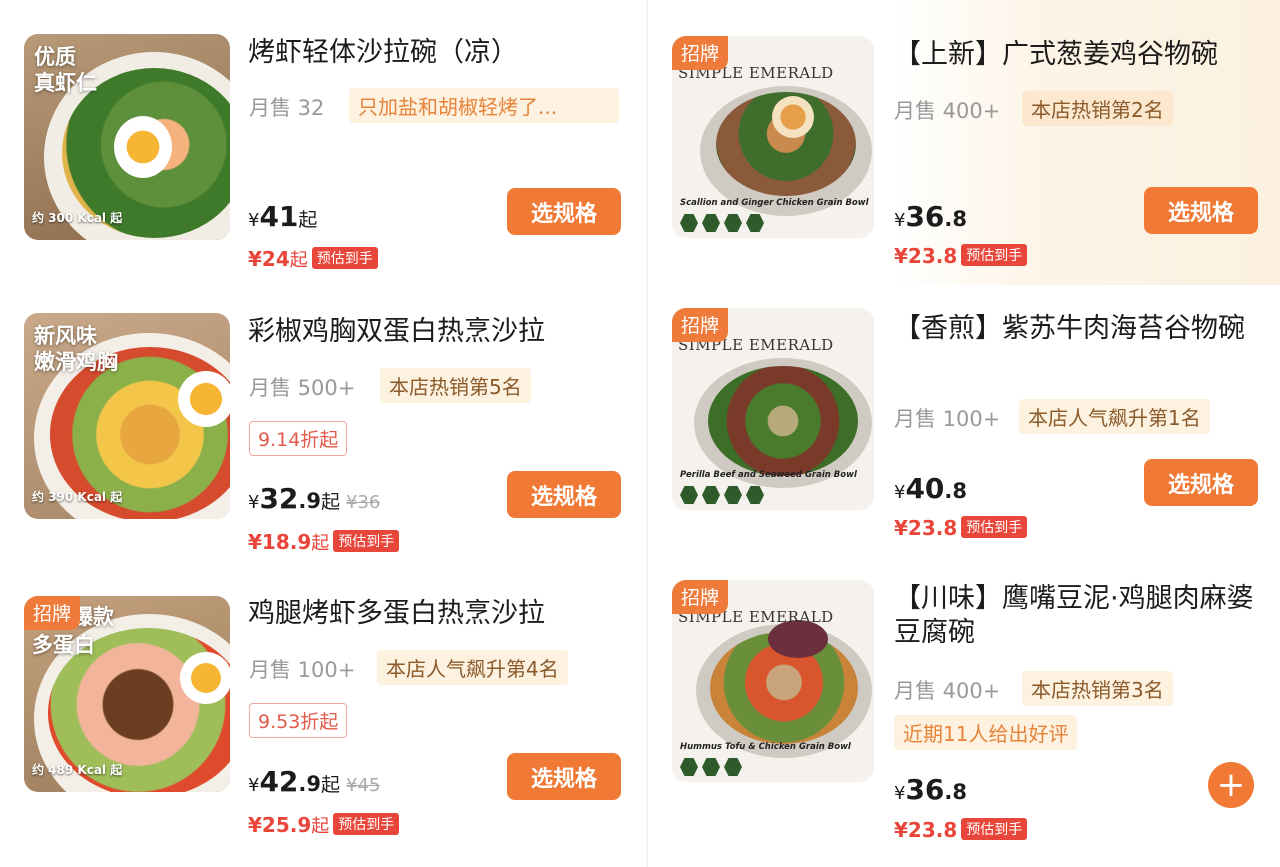 Image resolution: width=1280 pixels, height=867 pixels. Describe the element at coordinates (76, 349) in the screenshot. I see `promo-overlay-text: 新风味 嫩滑鸡胸` at that location.